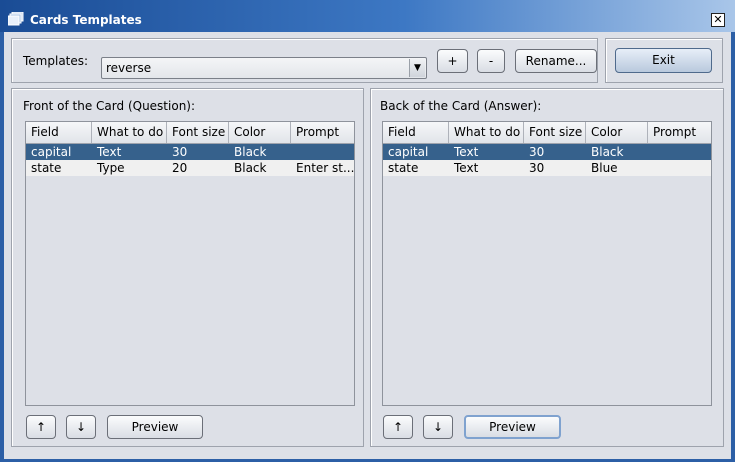 This screenshot has width=735, height=462. What do you see at coordinates (367, 16) in the screenshot?
I see `title-bar: Cards Templates ✕` at bounding box center [367, 16].